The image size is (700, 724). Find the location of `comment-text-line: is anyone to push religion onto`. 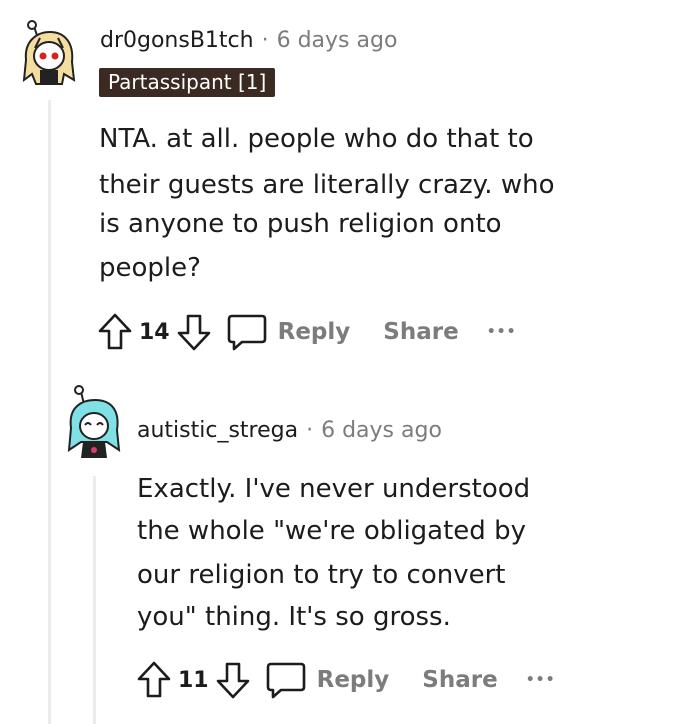

comment-text-line: is anyone to push religion onto is located at coordinates (300, 224).